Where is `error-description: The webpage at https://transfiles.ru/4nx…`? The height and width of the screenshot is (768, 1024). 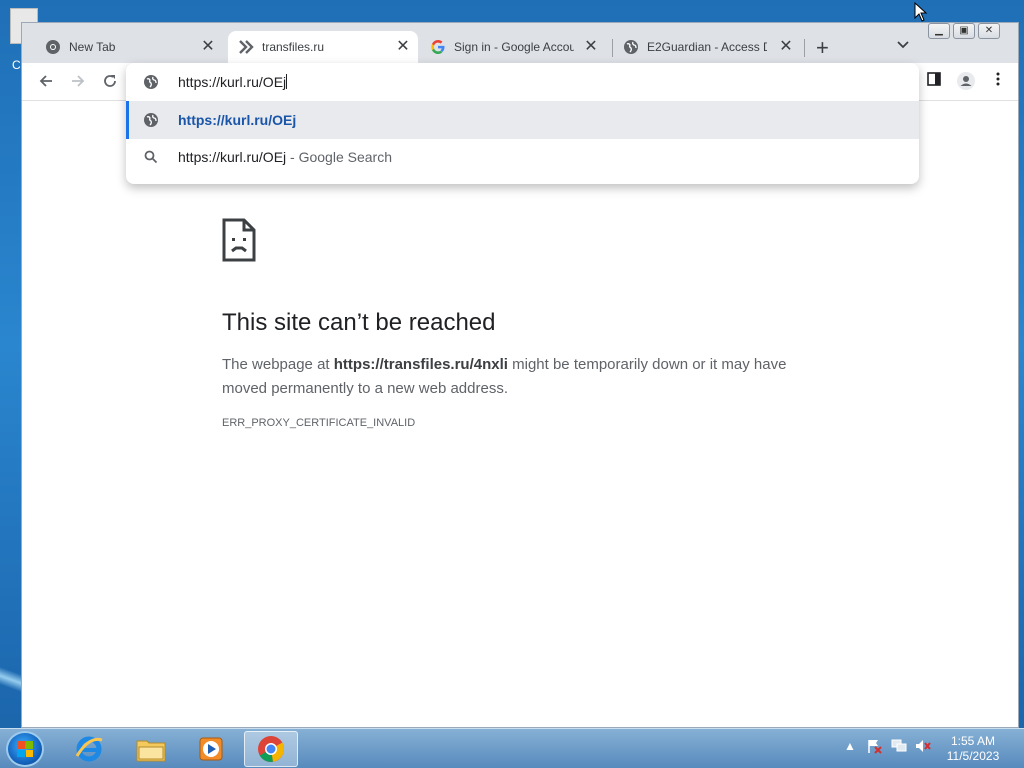 error-description: The webpage at https://transfiles.ru/4nx… is located at coordinates (522, 377).